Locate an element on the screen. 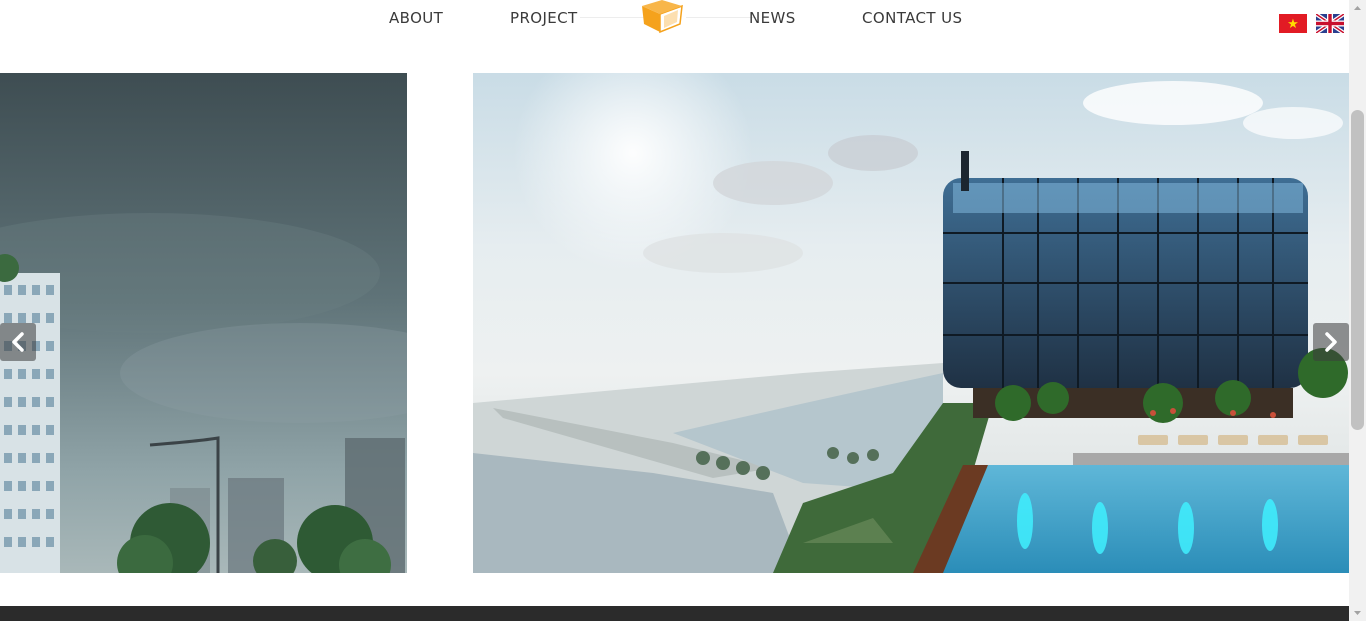 The image size is (1366, 626). chevron-left-icon is located at coordinates (18, 342).